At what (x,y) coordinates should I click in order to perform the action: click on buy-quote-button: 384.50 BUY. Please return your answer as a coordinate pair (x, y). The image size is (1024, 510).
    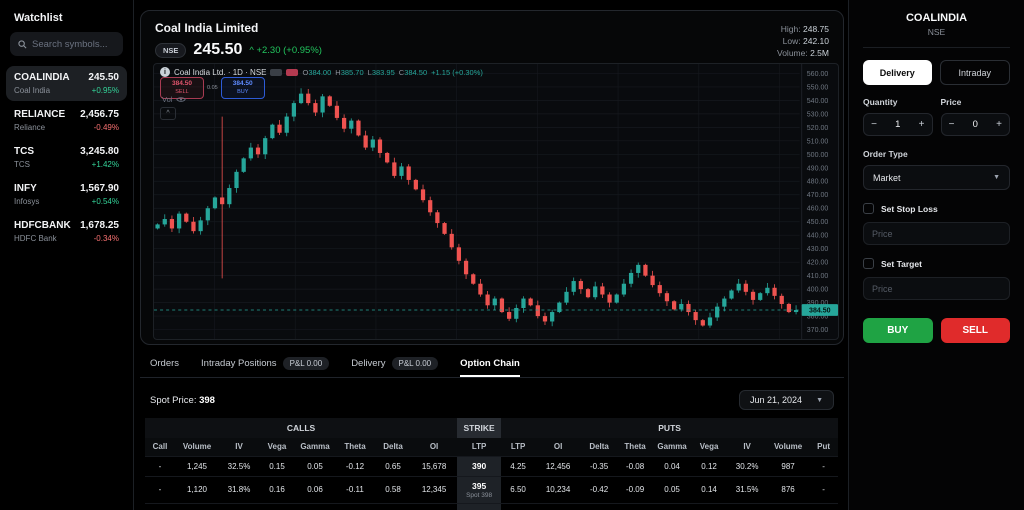
    Looking at the image, I should click on (242, 88).